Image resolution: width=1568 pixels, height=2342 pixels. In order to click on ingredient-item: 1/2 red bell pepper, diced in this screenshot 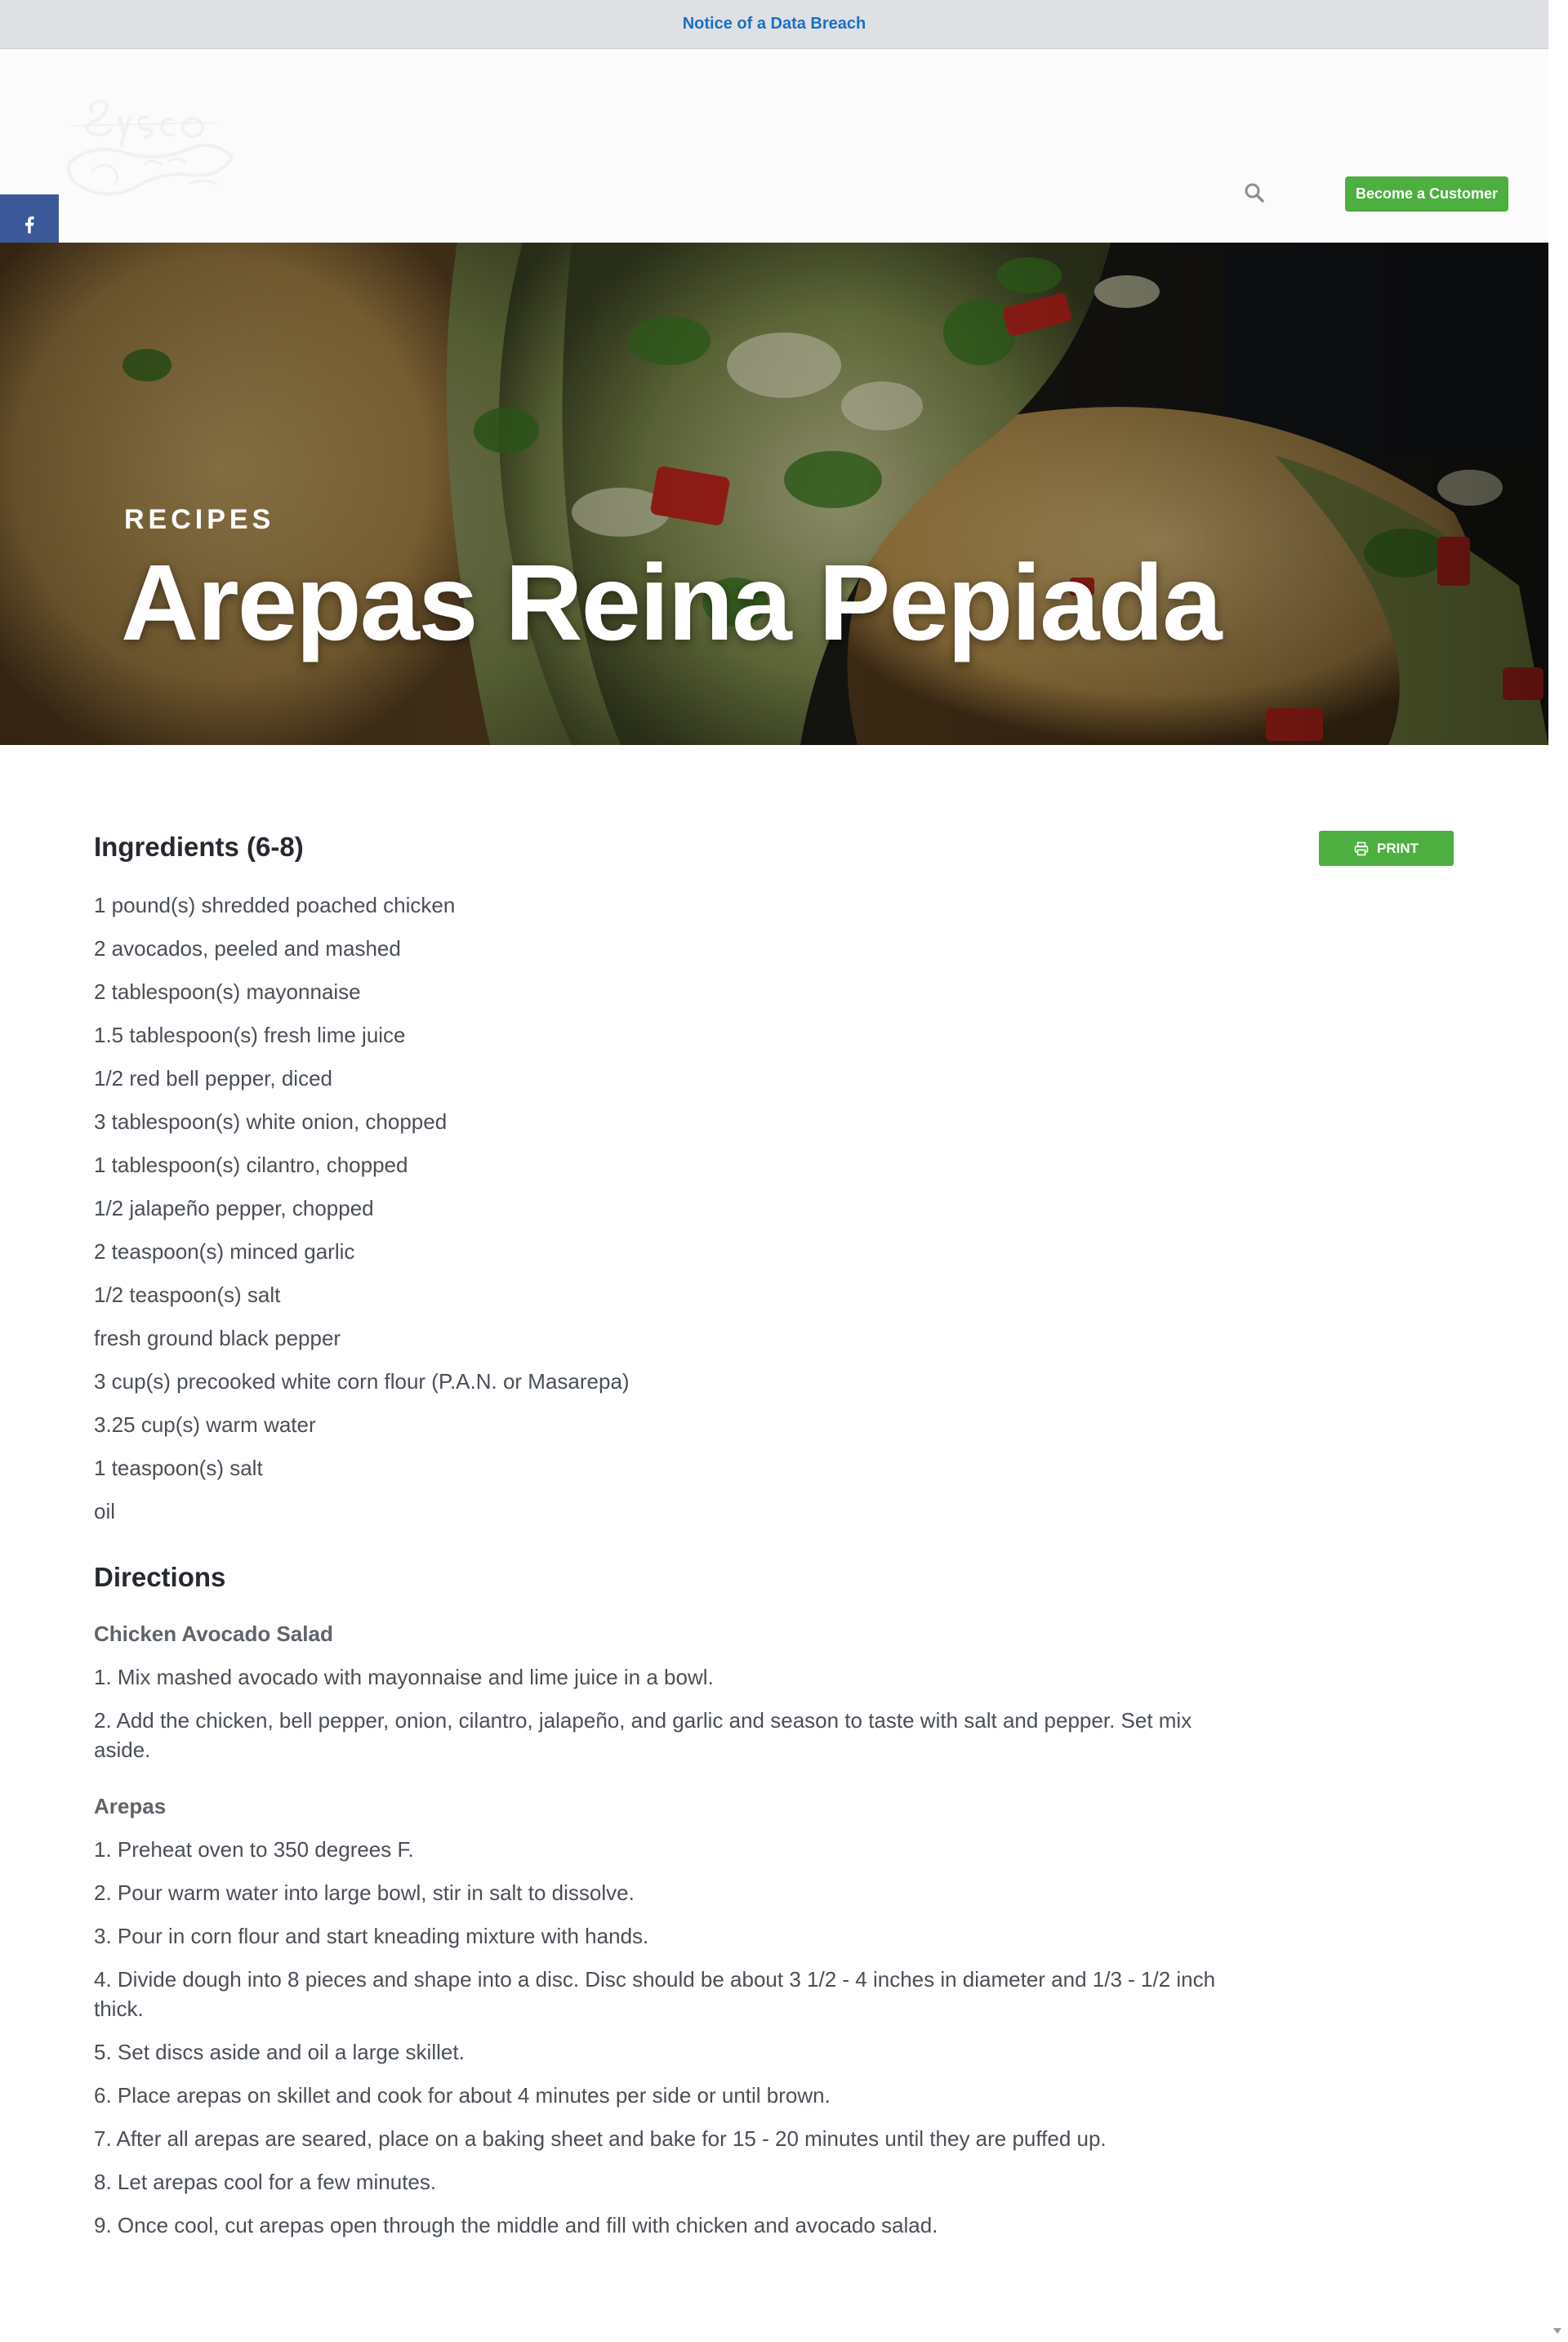, I will do `click(213, 1079)`.